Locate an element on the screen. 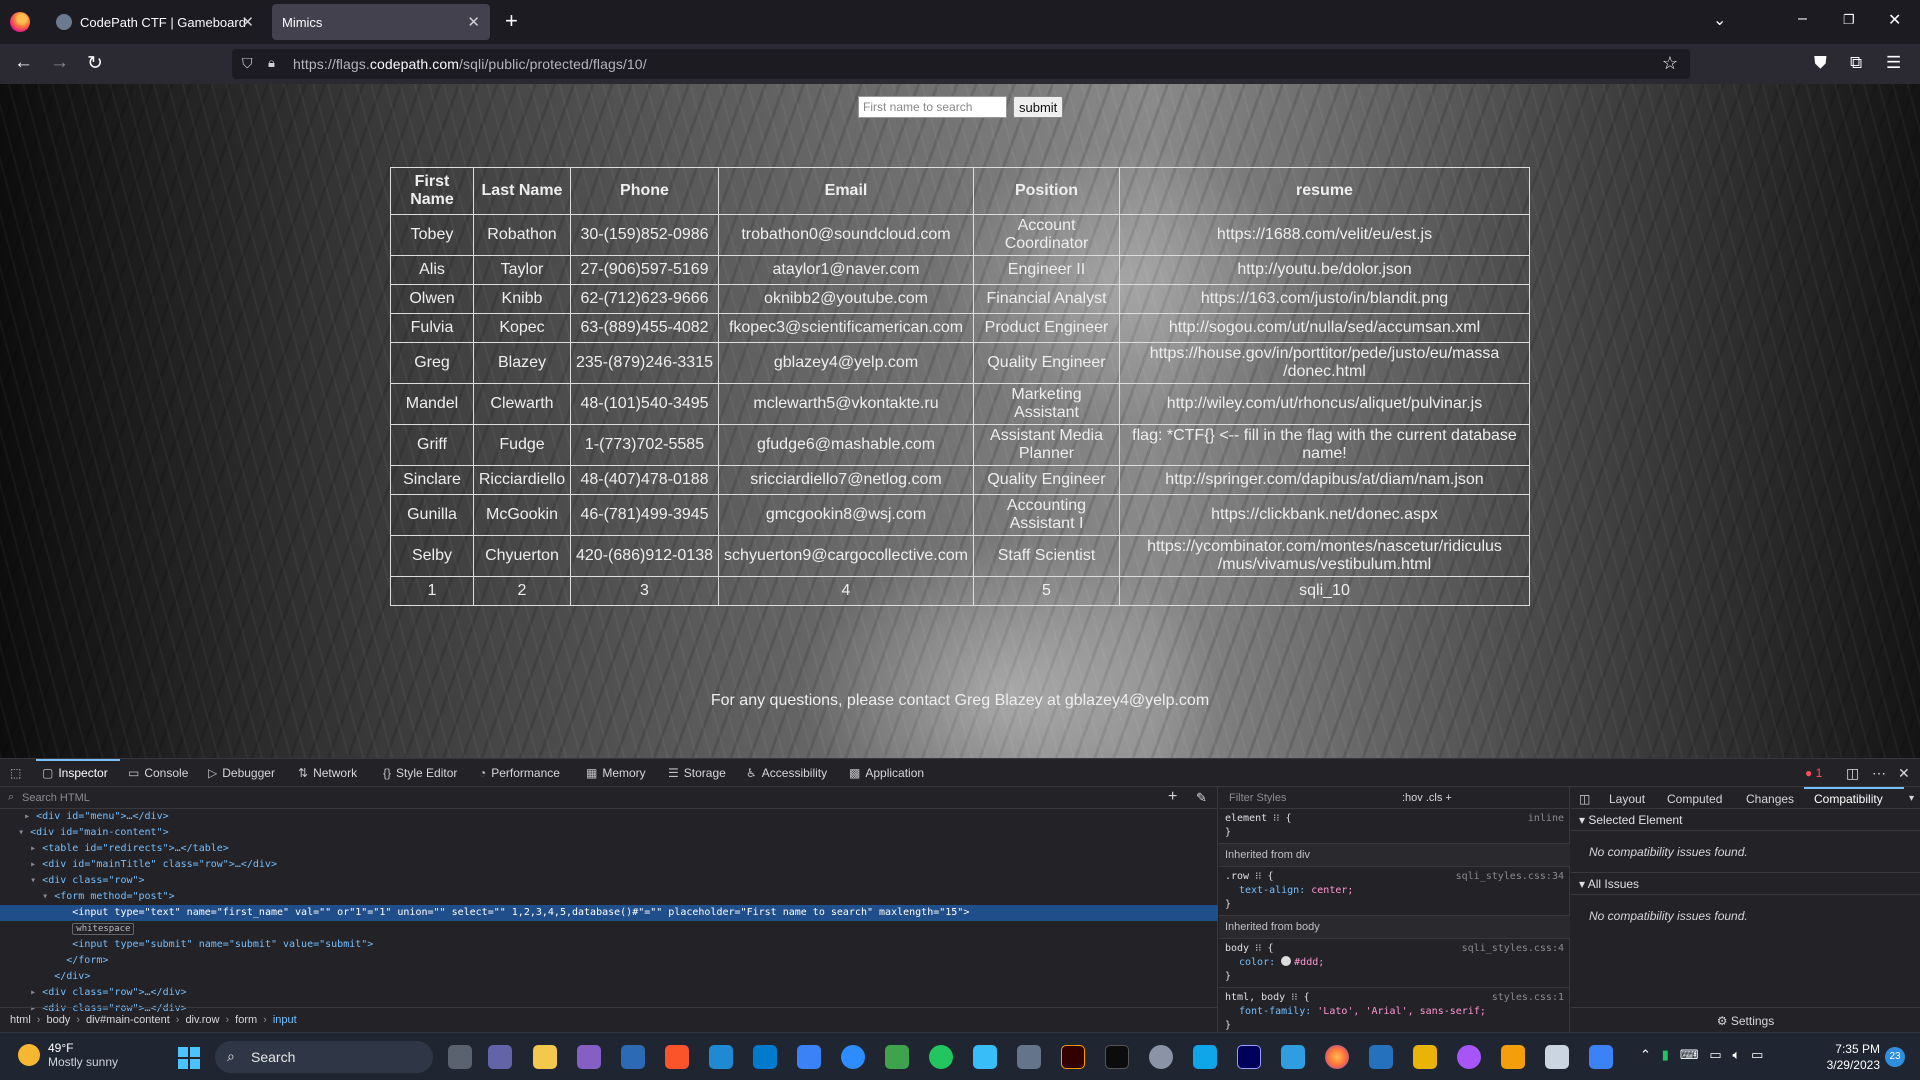 The height and width of the screenshot is (1080, 1920). error-count-badge: ● 1 is located at coordinates (1813, 773).